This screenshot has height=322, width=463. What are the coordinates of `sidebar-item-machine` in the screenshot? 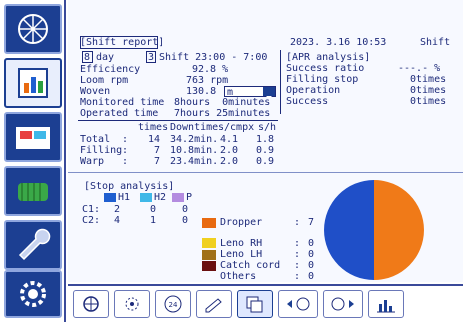 It's located at (33, 137).